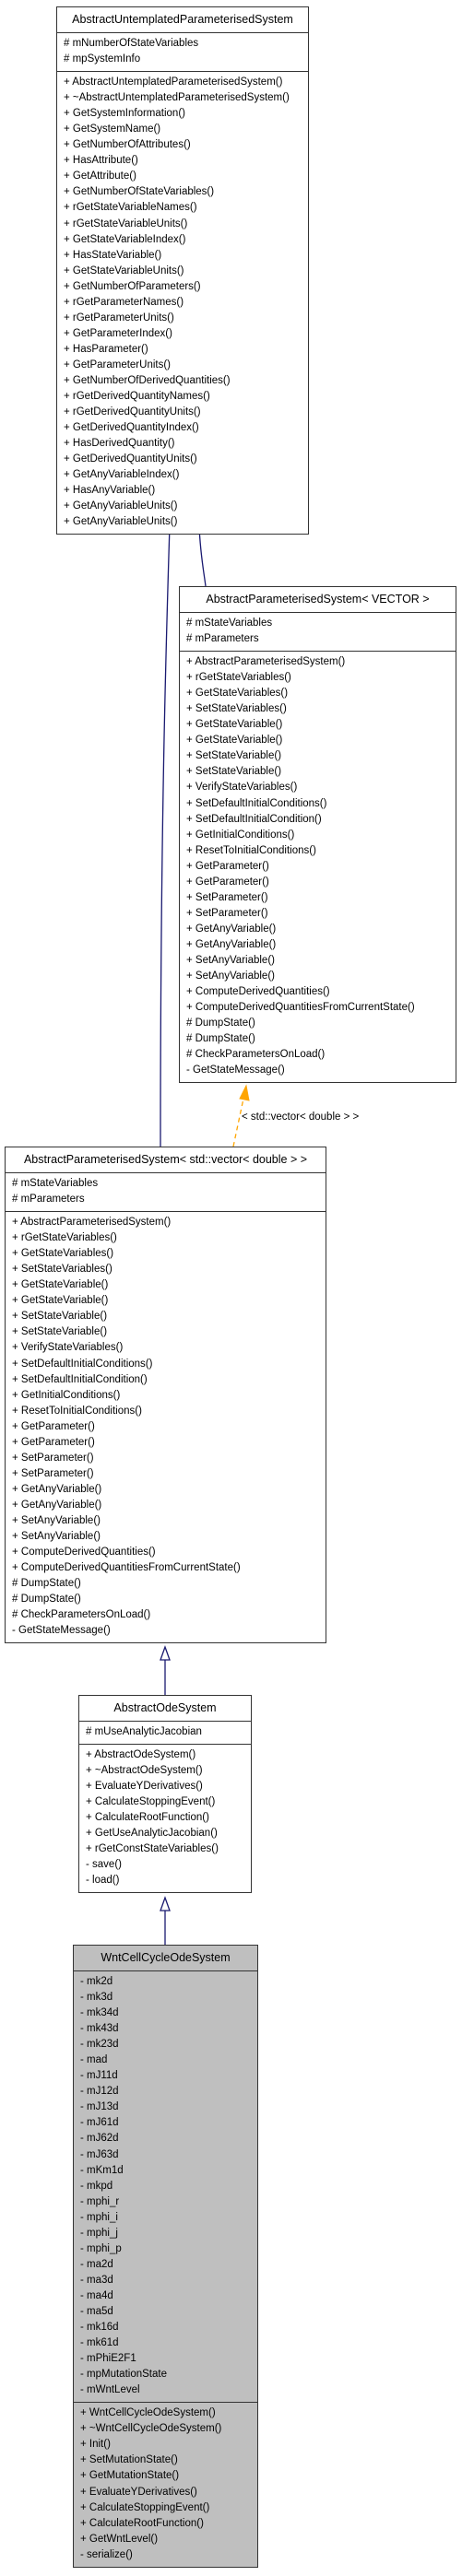 The height and width of the screenshot is (2576, 462). Describe the element at coordinates (131, 43) in the screenshot. I see `attribute-row: # mNumberOfStateVariables` at that location.